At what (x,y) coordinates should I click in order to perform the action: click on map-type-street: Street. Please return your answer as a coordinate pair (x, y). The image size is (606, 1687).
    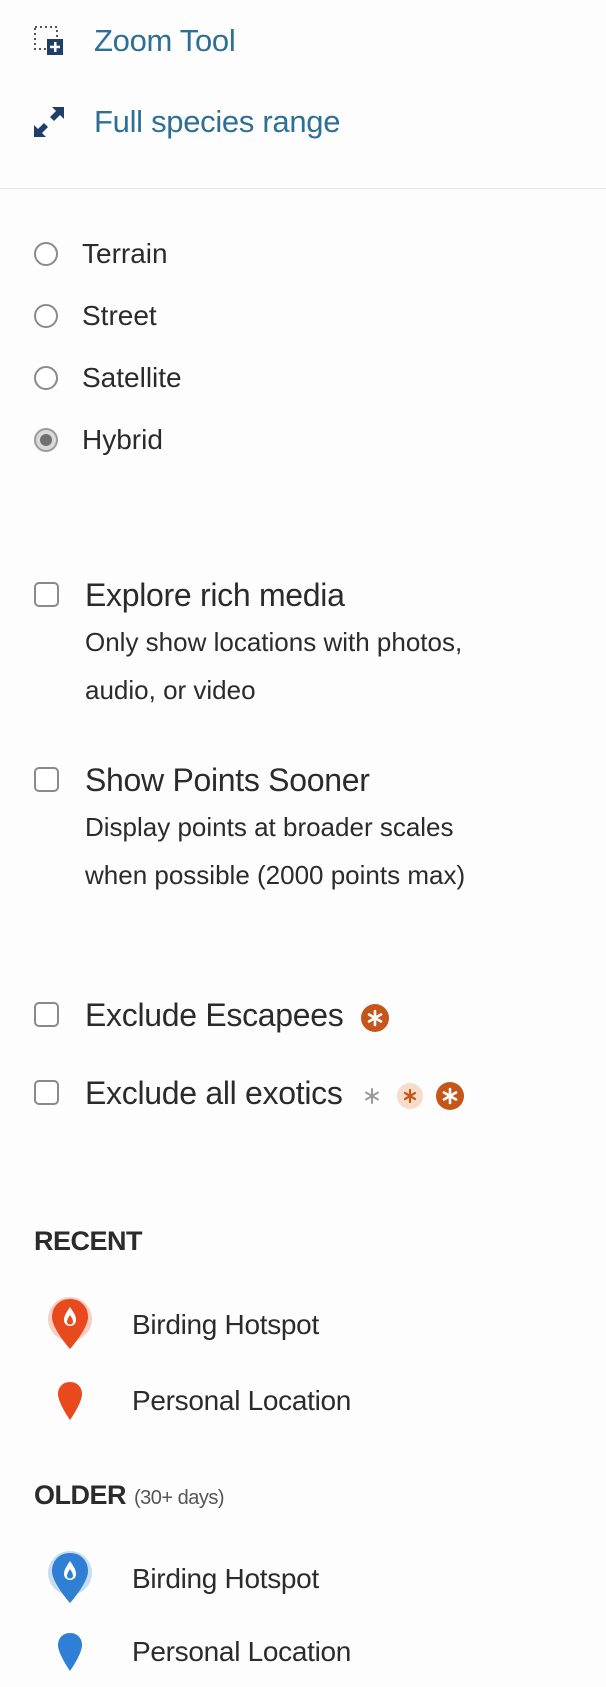
    Looking at the image, I should click on (95, 316).